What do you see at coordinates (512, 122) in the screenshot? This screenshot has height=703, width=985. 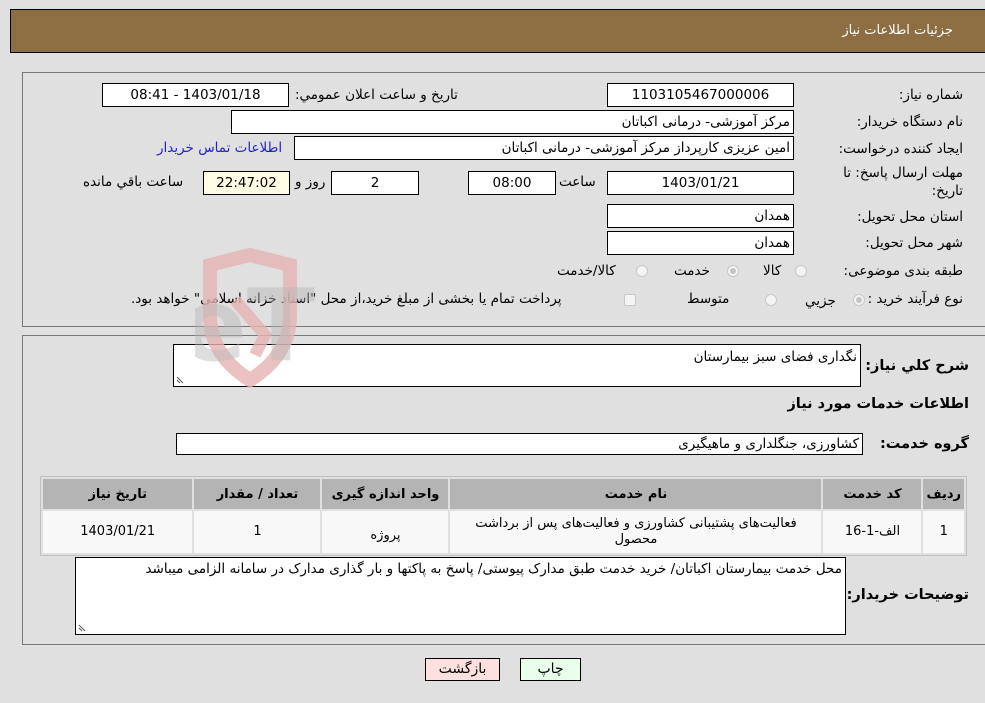 I see `buyer-org-field: مرکز آموزشی- درمانی اکباتان` at bounding box center [512, 122].